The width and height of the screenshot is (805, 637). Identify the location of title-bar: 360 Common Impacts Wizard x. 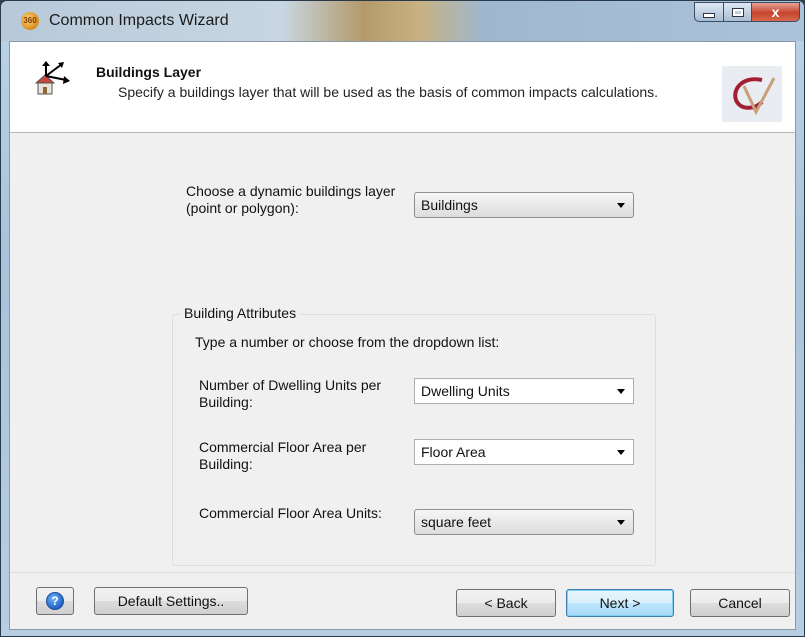
(402, 21).